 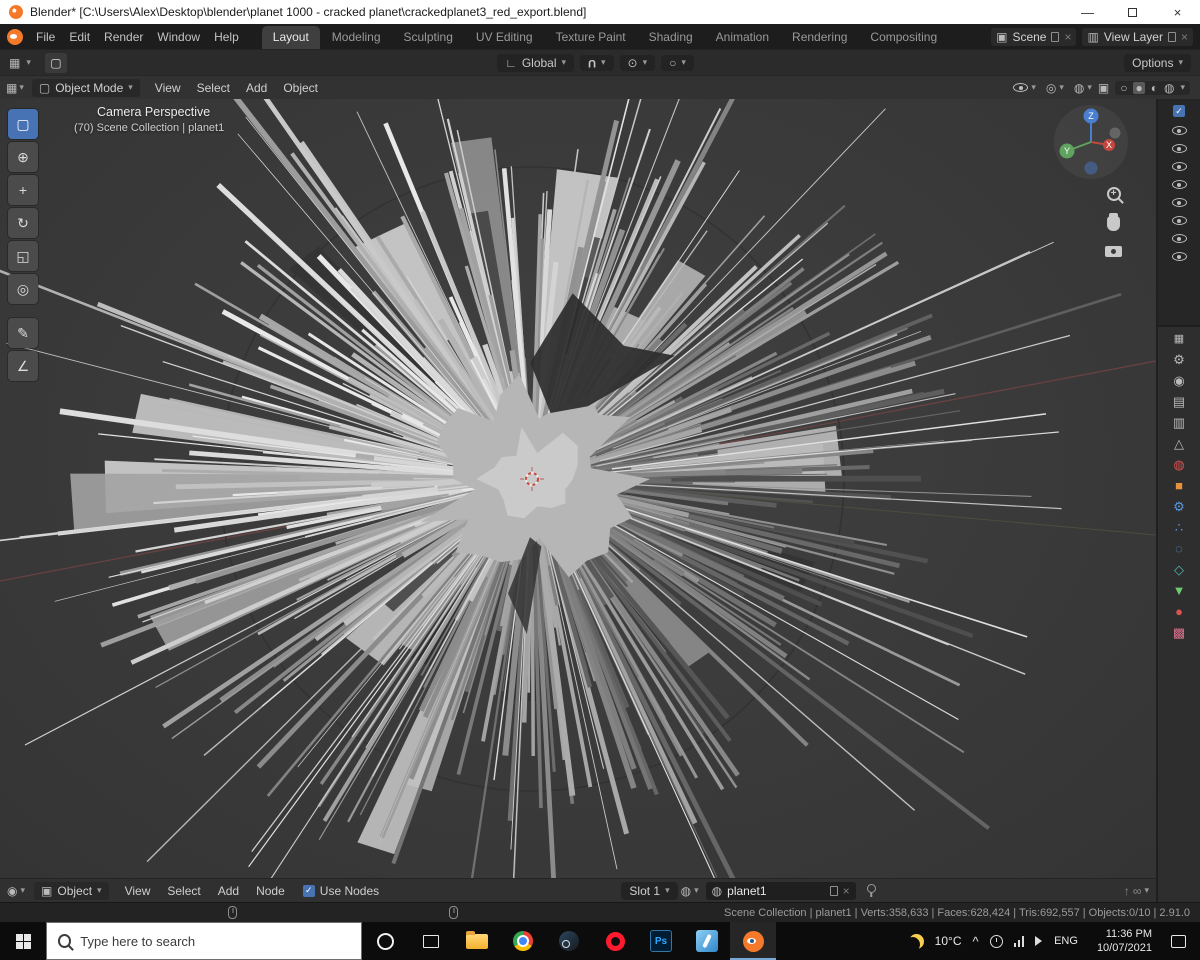 What do you see at coordinates (753, 941) in the screenshot?
I see `blender-taskbar-button` at bounding box center [753, 941].